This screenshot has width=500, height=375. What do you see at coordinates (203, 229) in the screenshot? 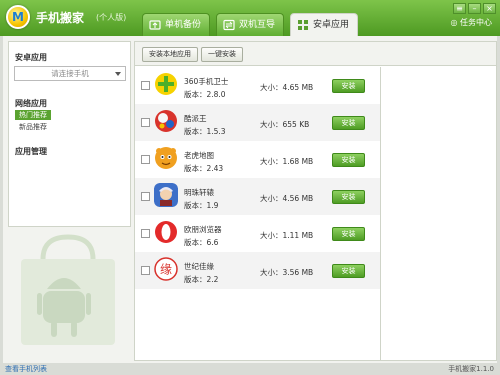
I see `app-name: 欧朋浏览器` at bounding box center [203, 229].